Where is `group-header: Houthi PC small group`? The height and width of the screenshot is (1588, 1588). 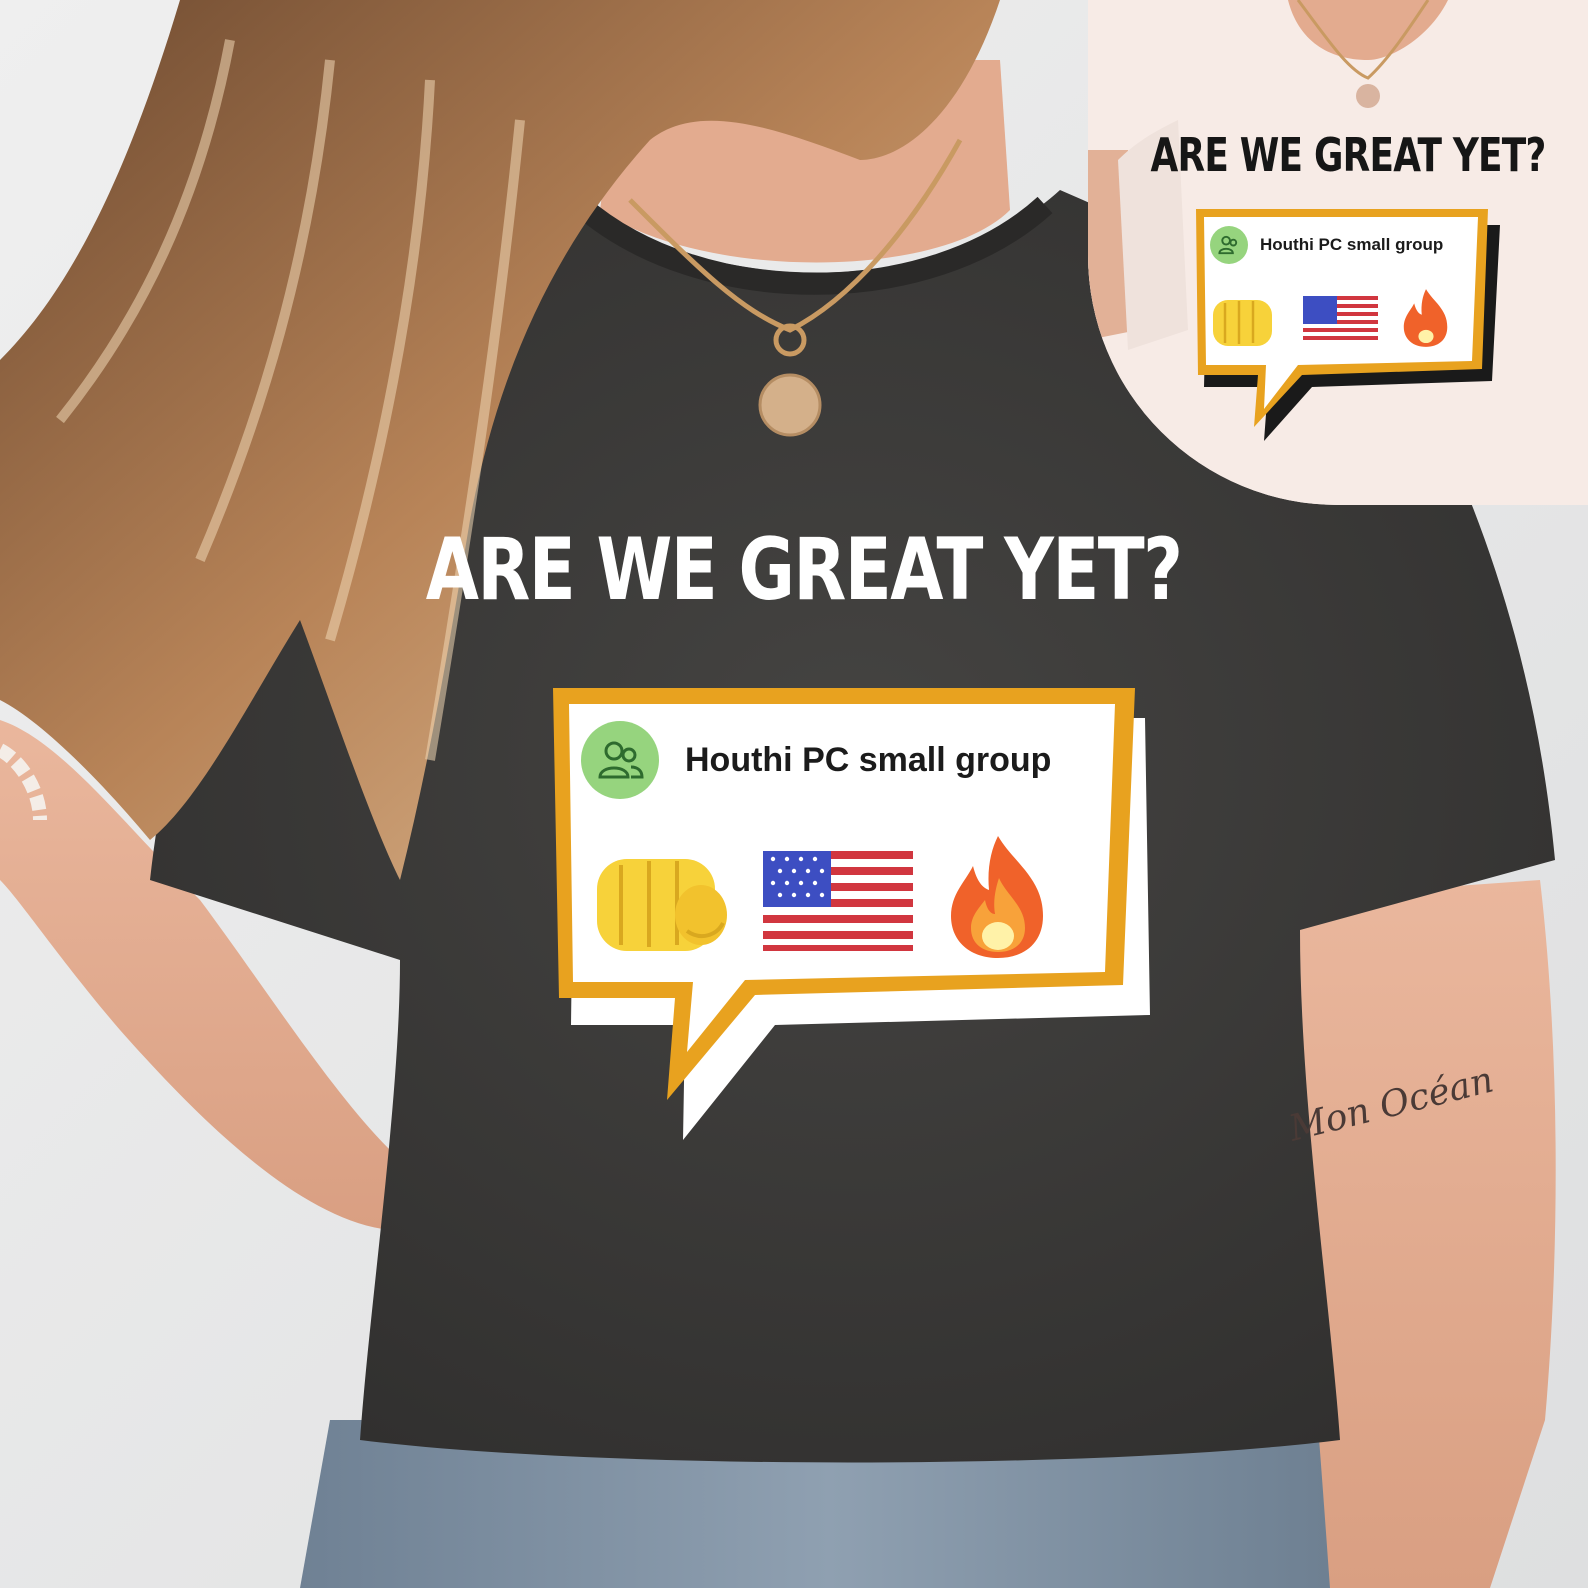
group-header: Houthi PC small group is located at coordinates (816, 760).